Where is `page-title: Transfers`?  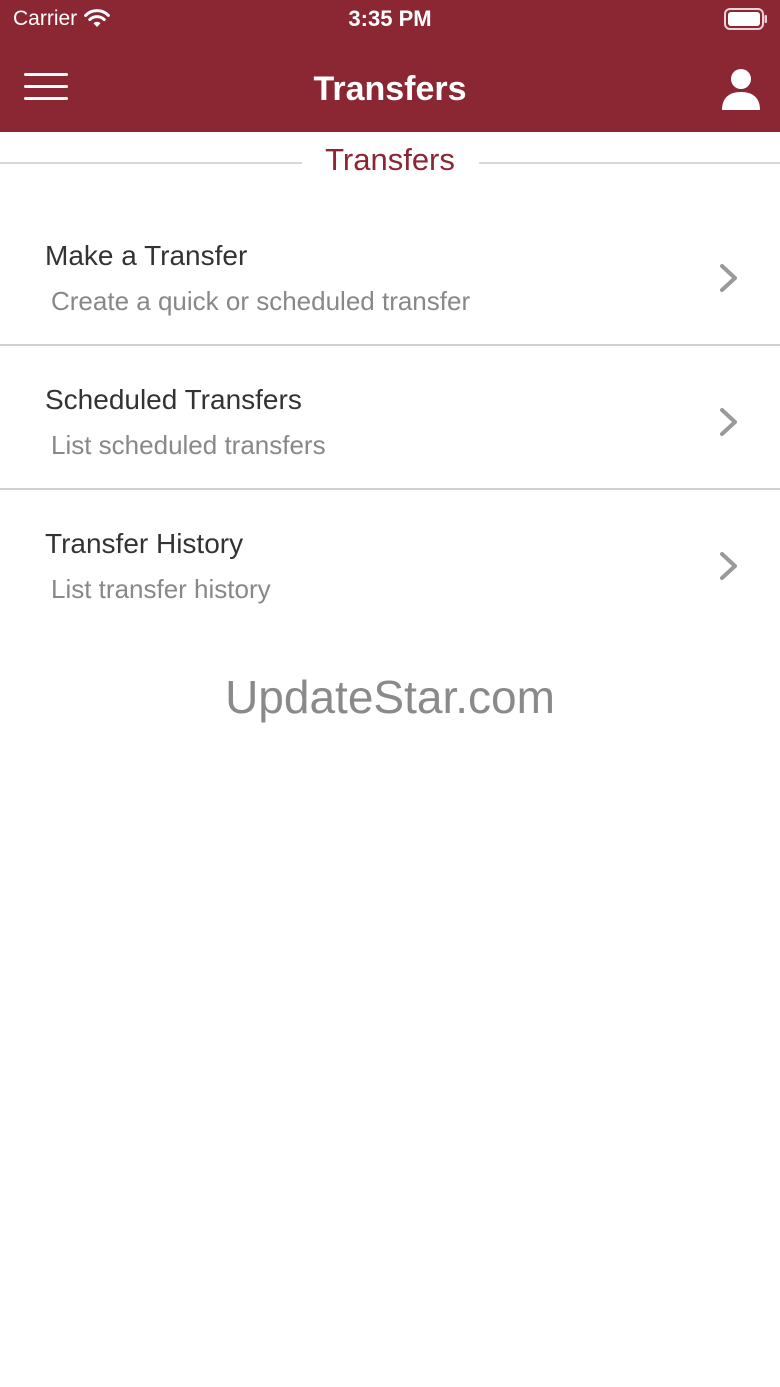
page-title: Transfers is located at coordinates (390, 89).